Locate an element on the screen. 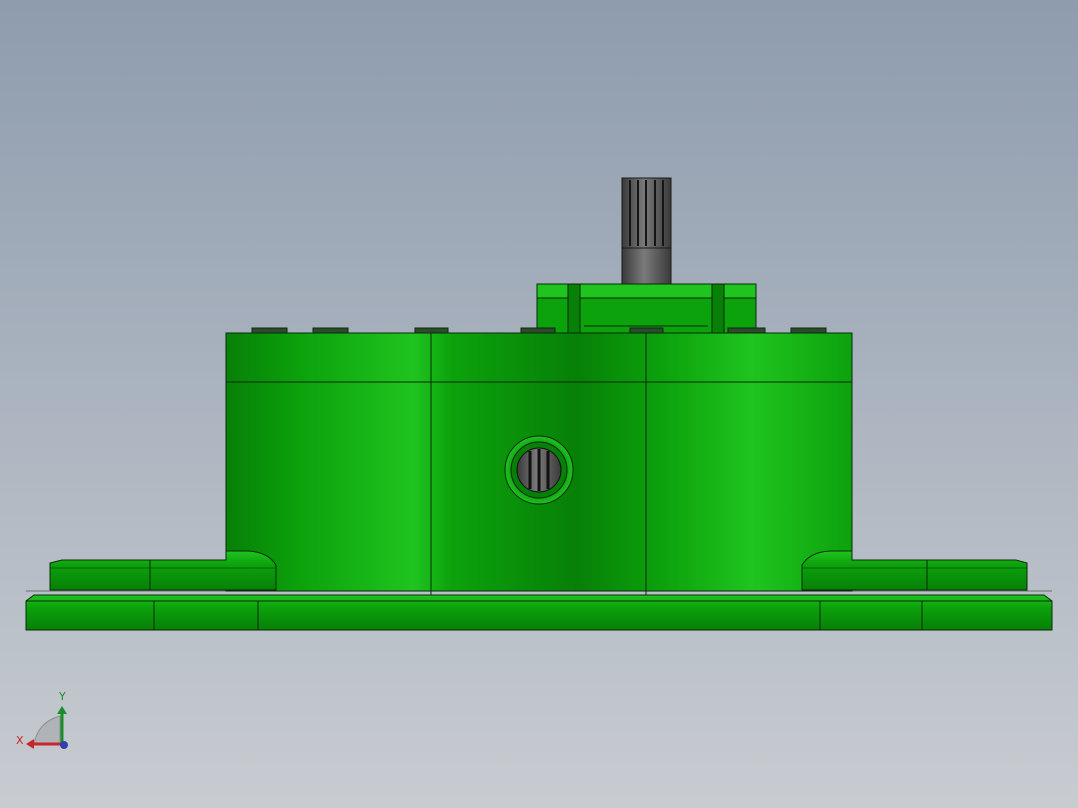  top-cap is located at coordinates (646, 309).